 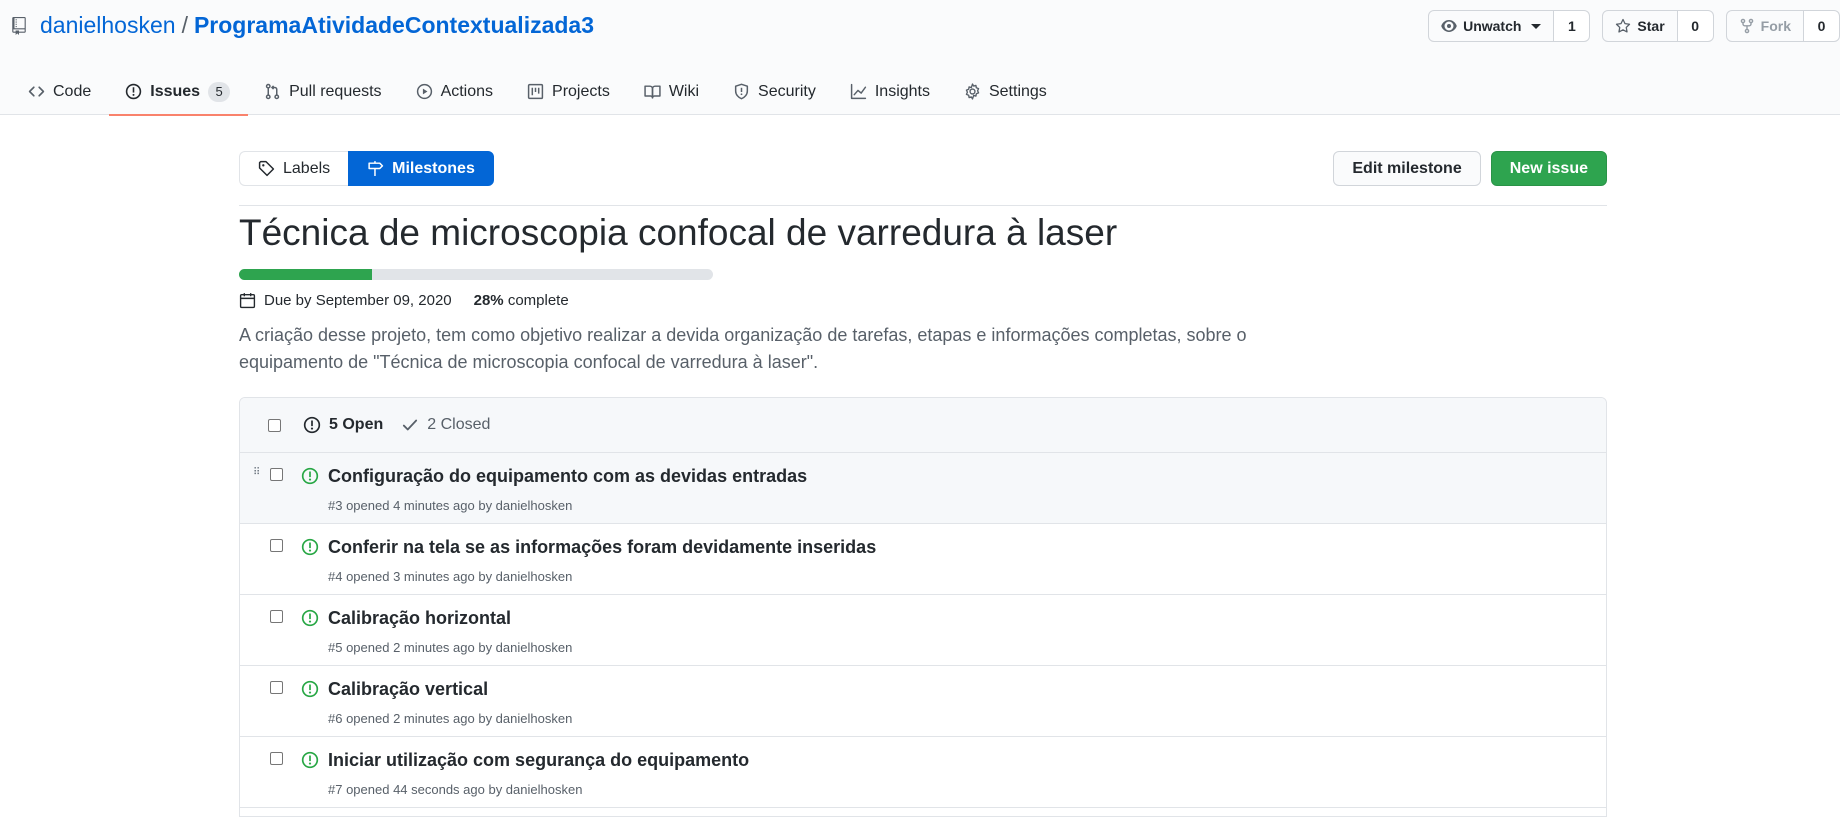 I want to click on check-icon, so click(x=410, y=425).